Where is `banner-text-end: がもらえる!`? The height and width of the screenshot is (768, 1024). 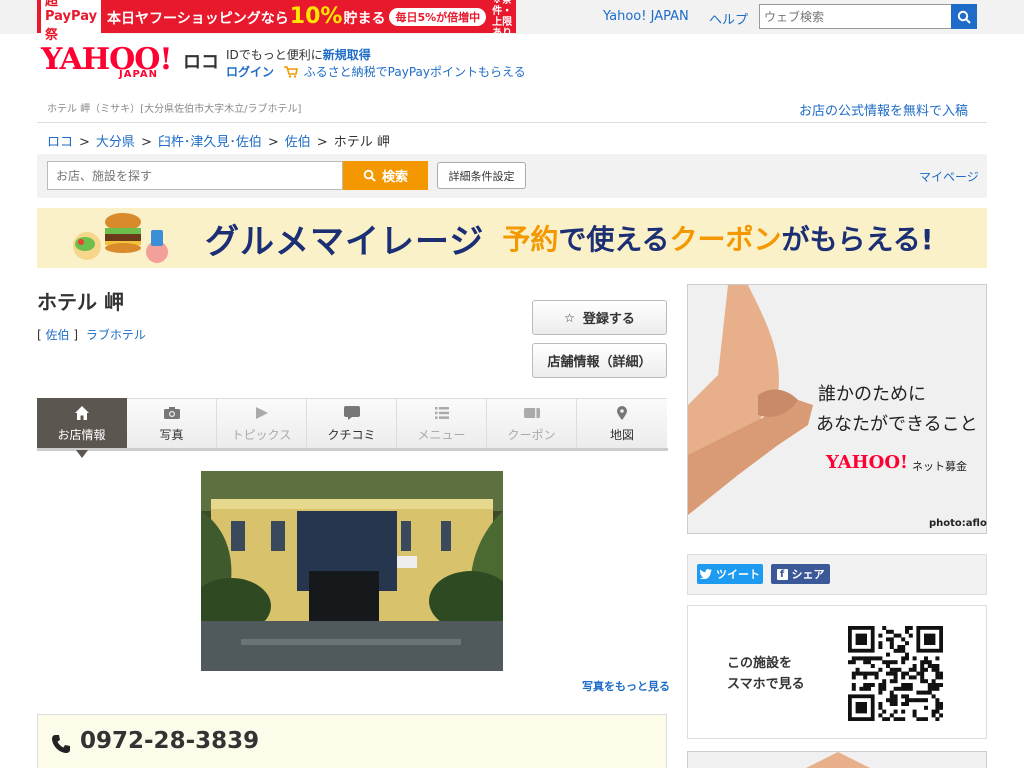 banner-text-end: がもらえる! is located at coordinates (857, 239).